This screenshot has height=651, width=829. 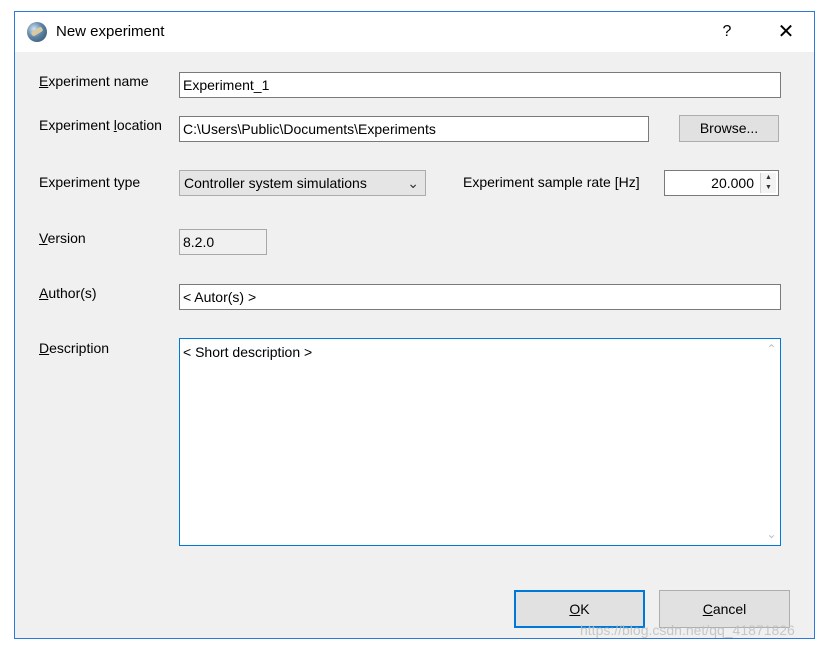 What do you see at coordinates (248, 352) in the screenshot?
I see `description-text: < Short description >` at bounding box center [248, 352].